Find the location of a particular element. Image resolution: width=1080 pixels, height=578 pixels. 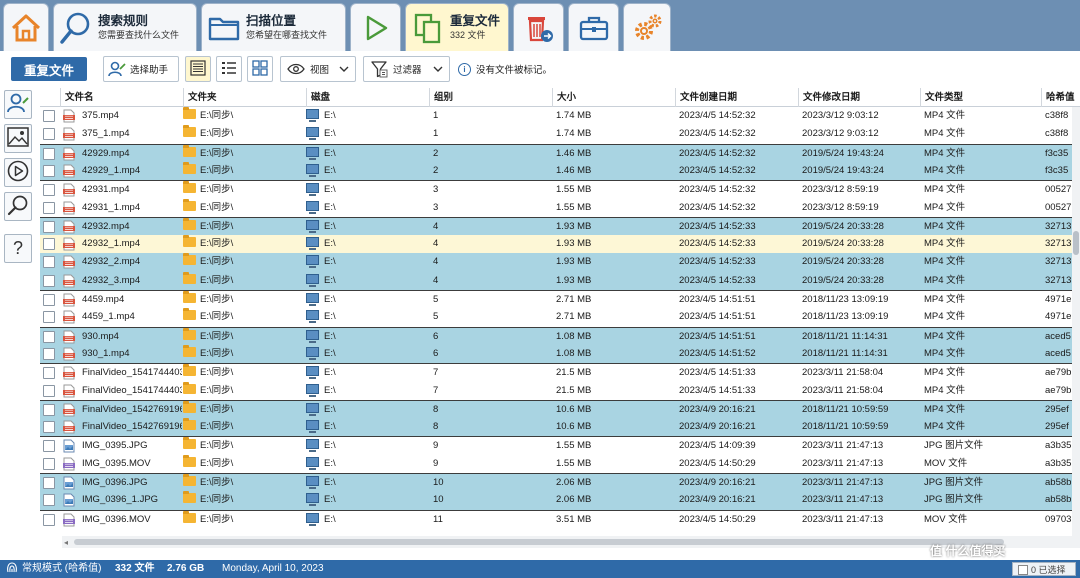

selection-assistant-side-button is located at coordinates (18, 104).